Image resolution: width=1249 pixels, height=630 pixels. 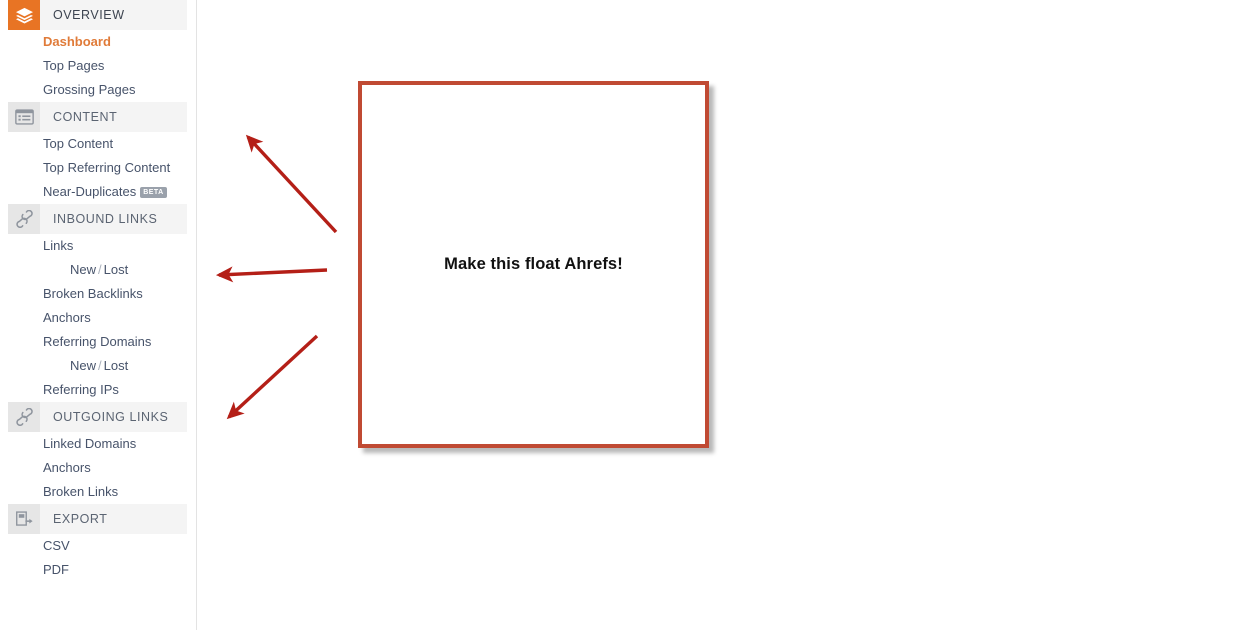 I want to click on layers-stack-icon, so click(x=24, y=15).